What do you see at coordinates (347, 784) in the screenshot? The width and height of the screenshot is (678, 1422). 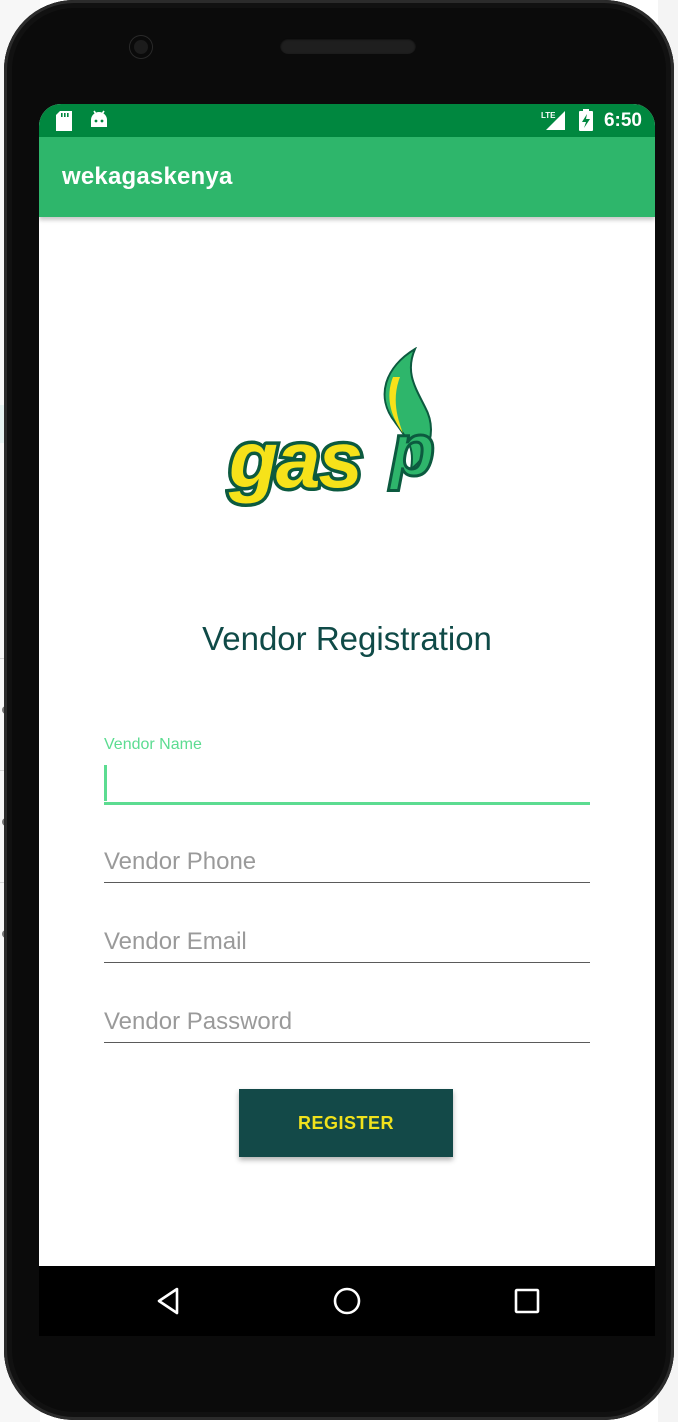 I see `vendor-name-input` at bounding box center [347, 784].